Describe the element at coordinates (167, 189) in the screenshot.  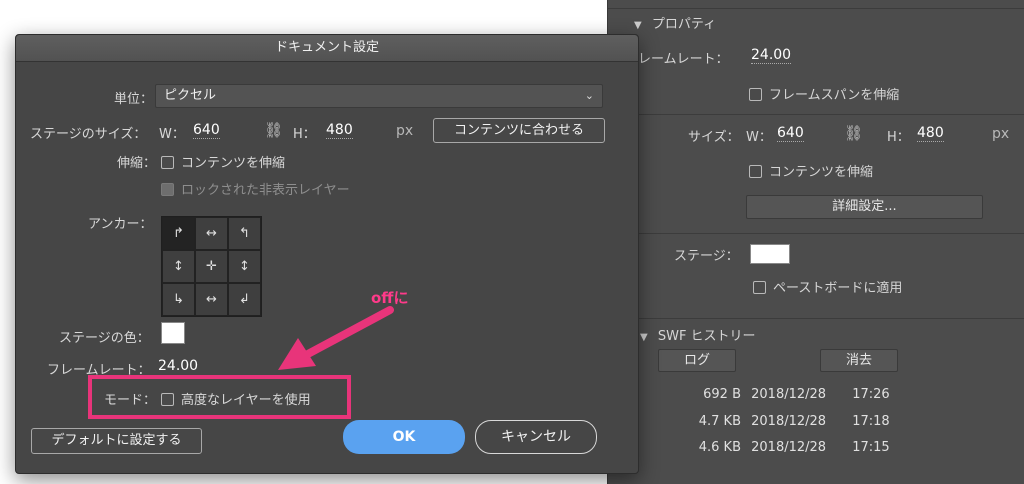
I see `checkbox-checked-disabled-icon` at that location.